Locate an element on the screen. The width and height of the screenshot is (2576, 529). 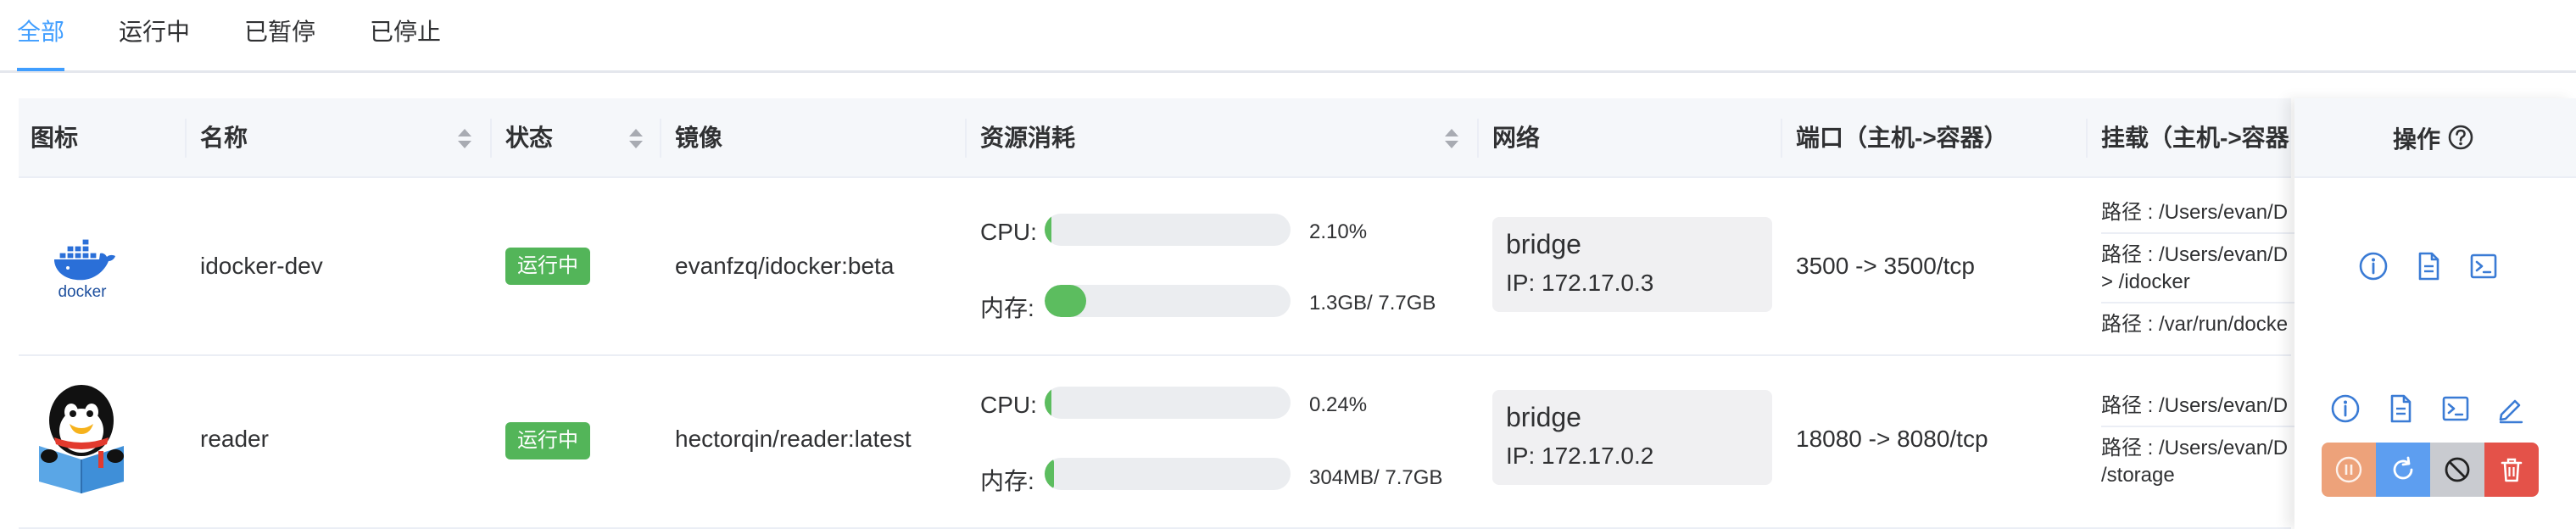
sort-name-icon is located at coordinates (465, 139).